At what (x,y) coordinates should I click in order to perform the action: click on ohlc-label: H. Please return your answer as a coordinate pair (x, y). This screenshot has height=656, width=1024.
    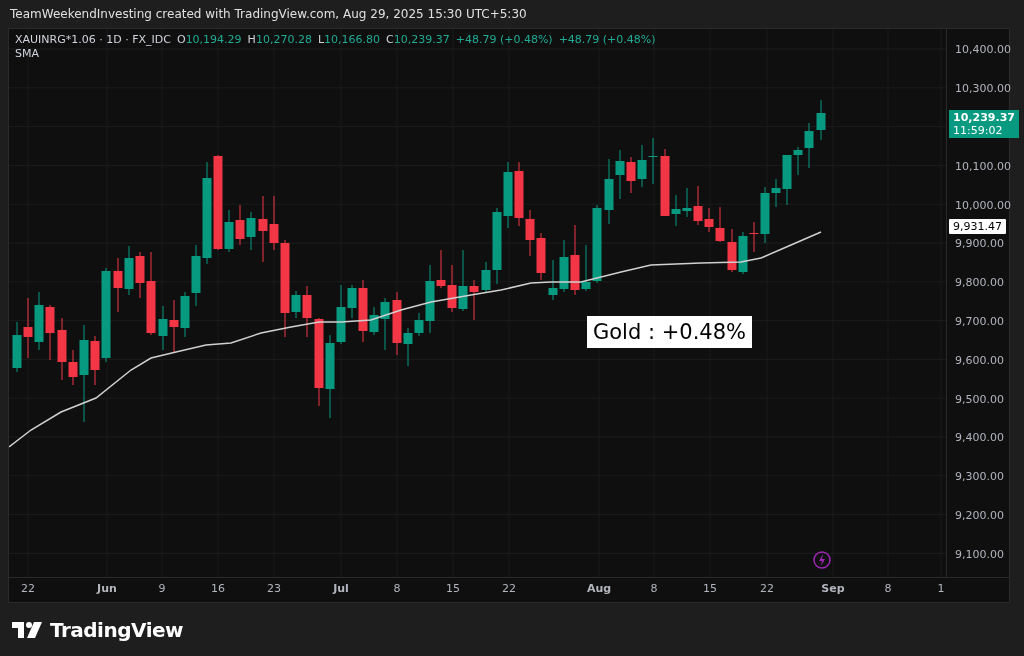
    Looking at the image, I should click on (251, 39).